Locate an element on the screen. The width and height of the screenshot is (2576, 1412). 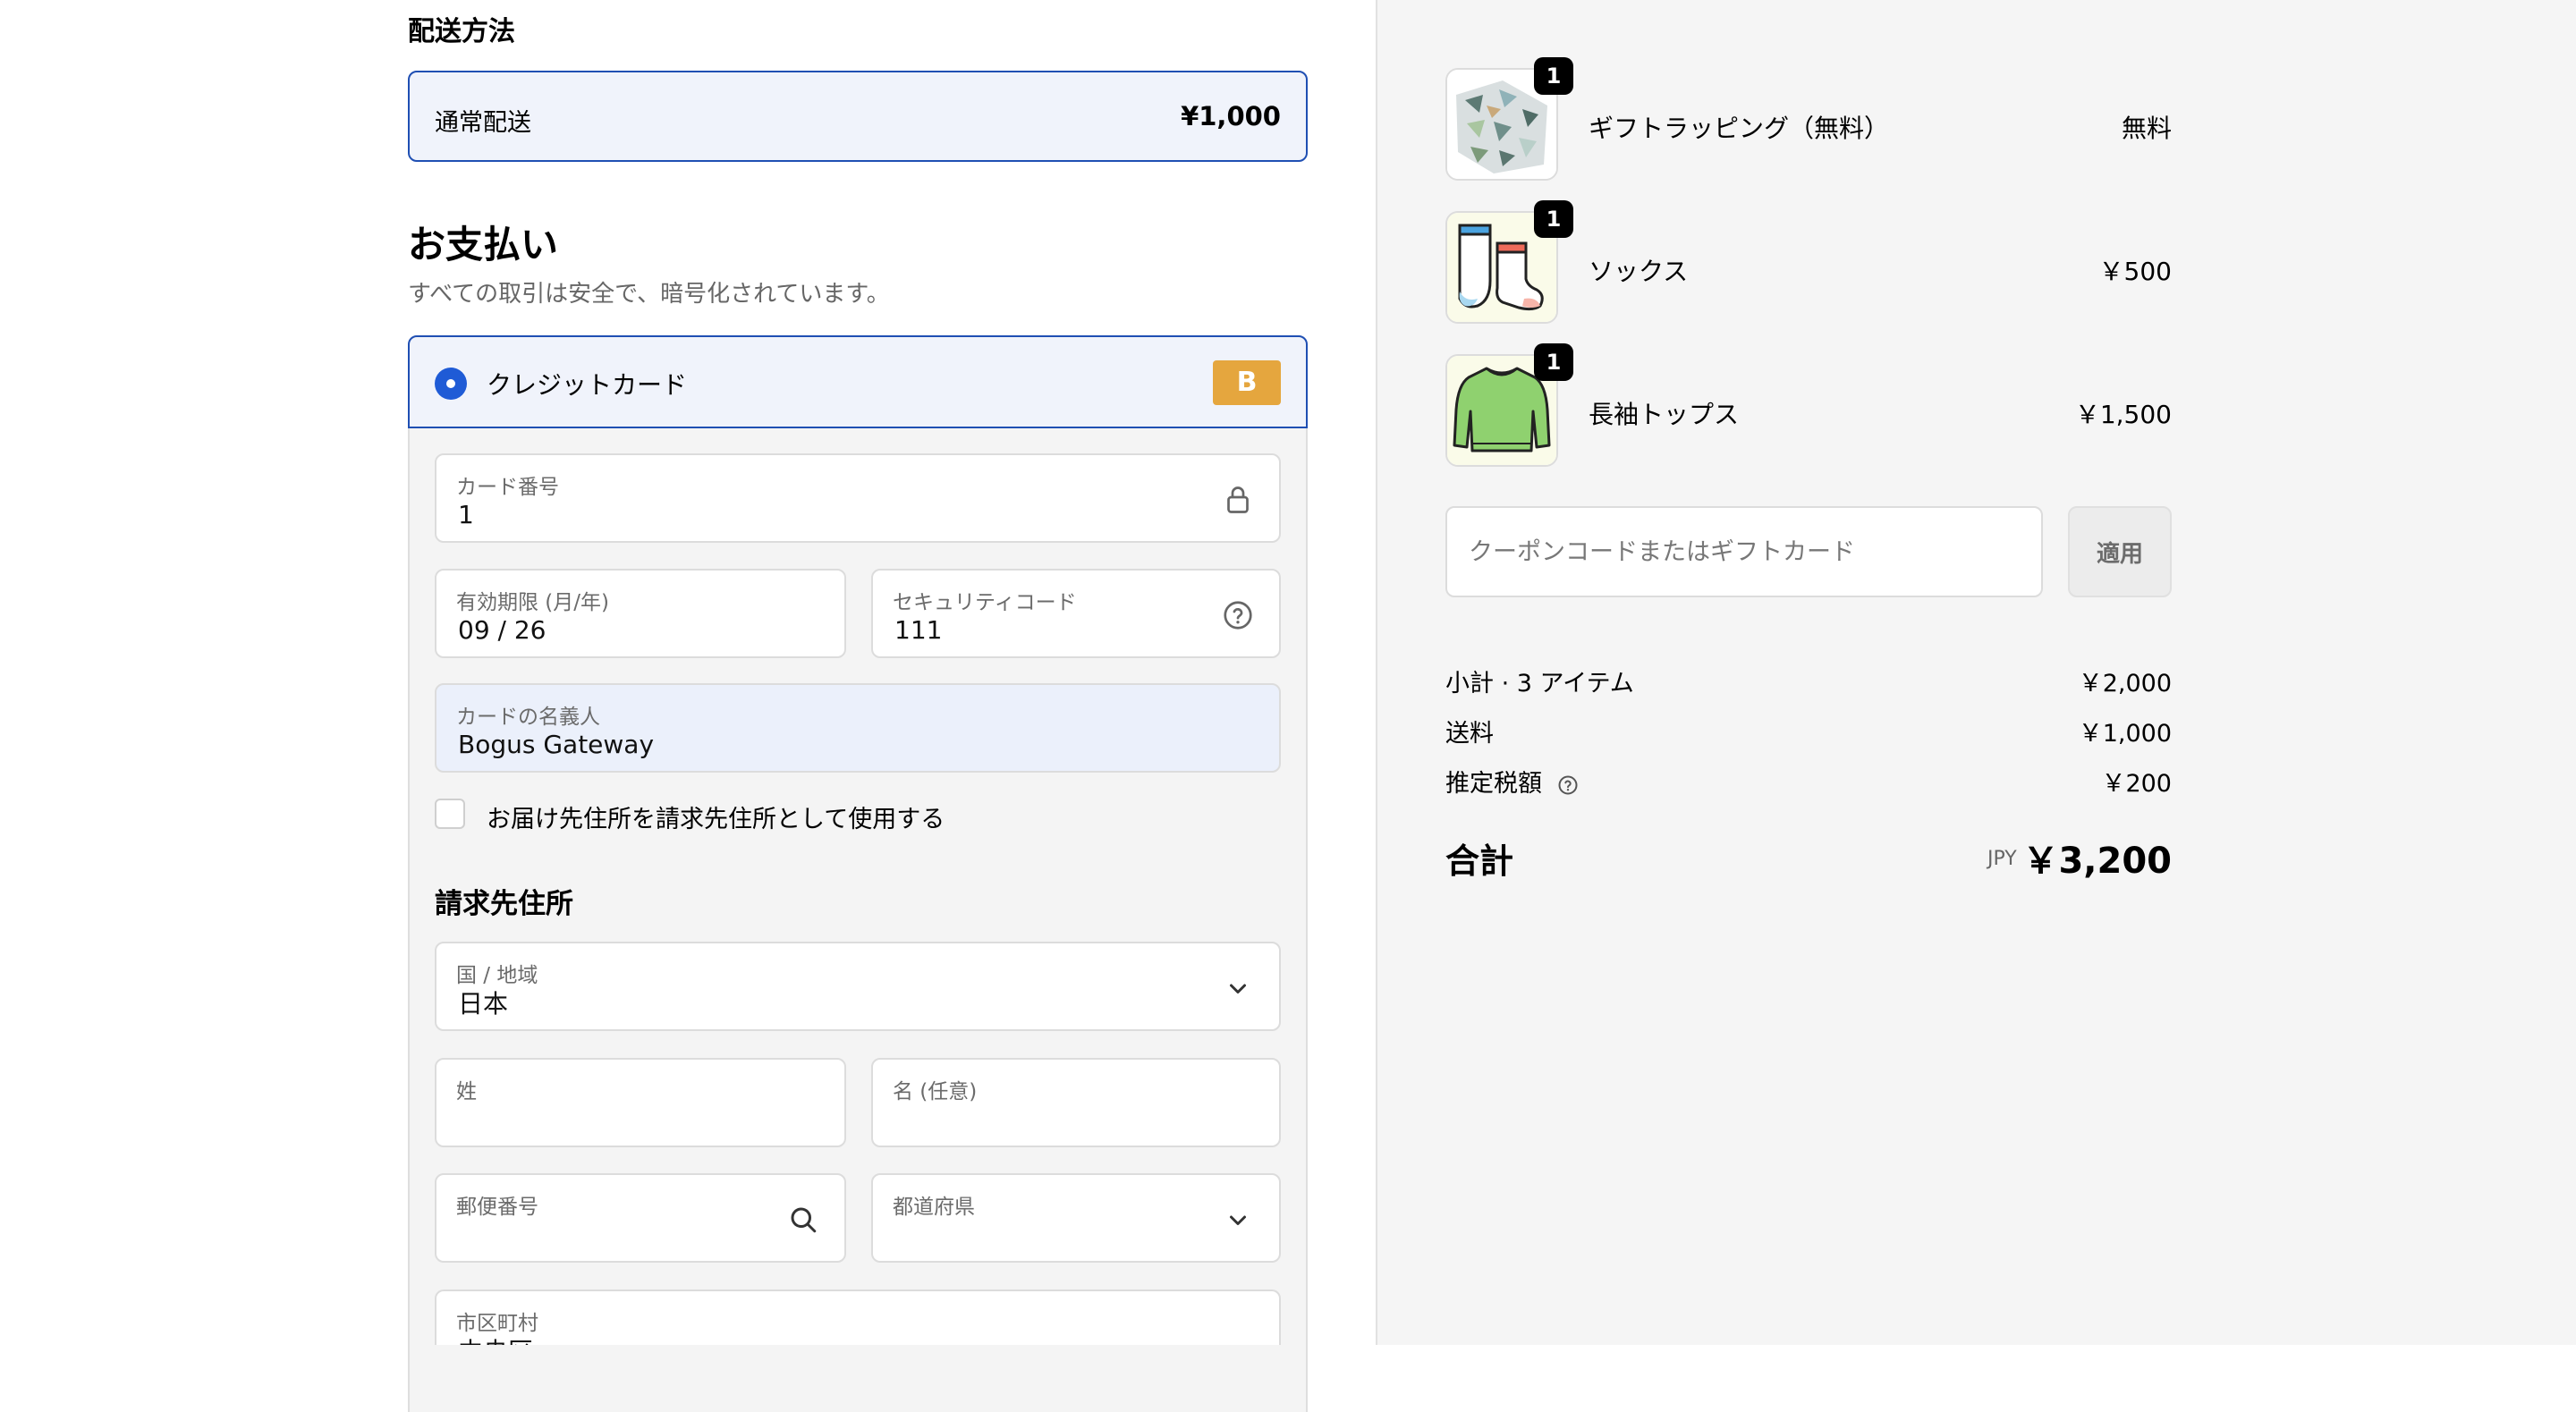
cart-item-name: ソックス is located at coordinates (1639, 271).